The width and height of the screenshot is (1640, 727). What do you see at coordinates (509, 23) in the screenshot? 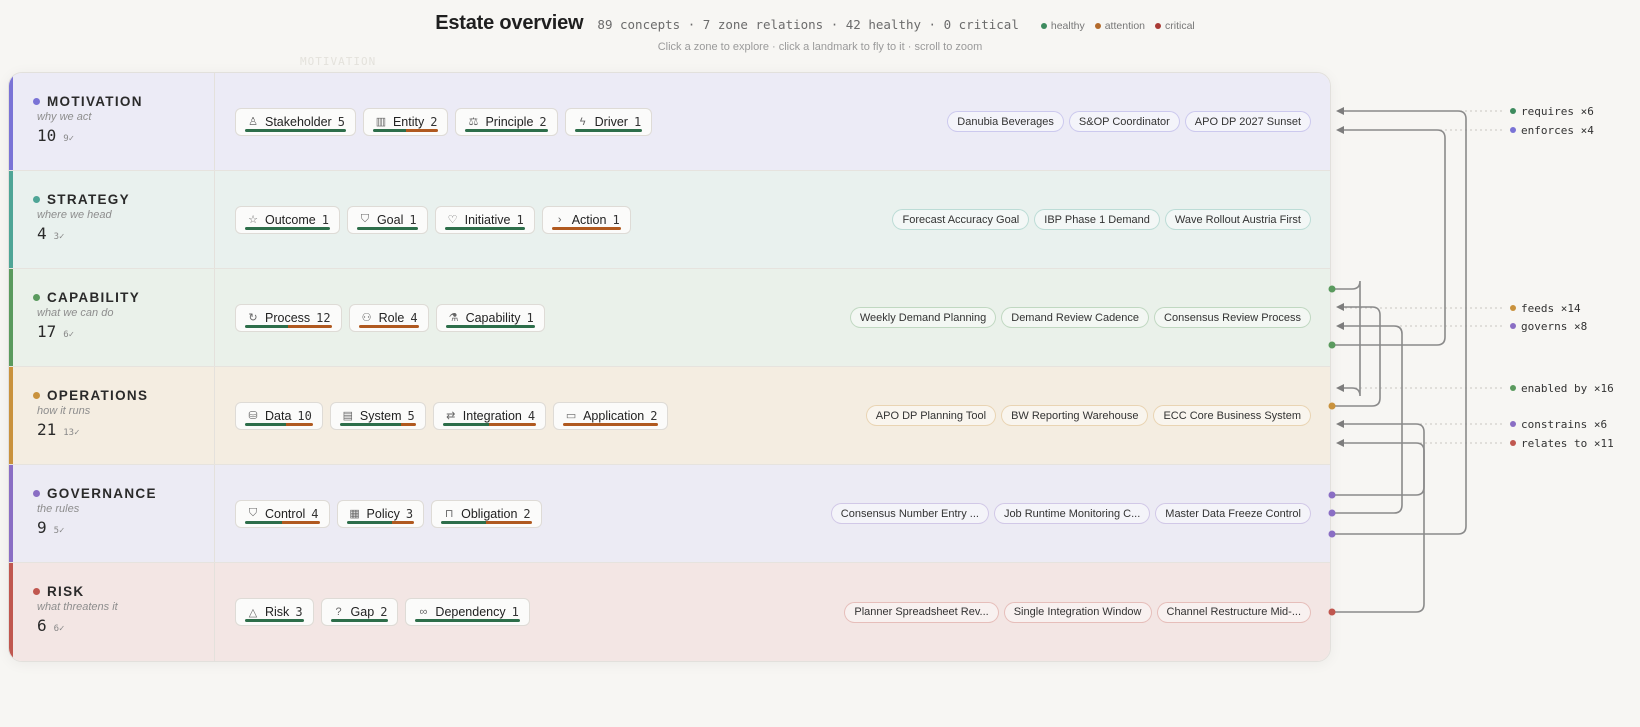
I see `page-title: Estate overview` at bounding box center [509, 23].